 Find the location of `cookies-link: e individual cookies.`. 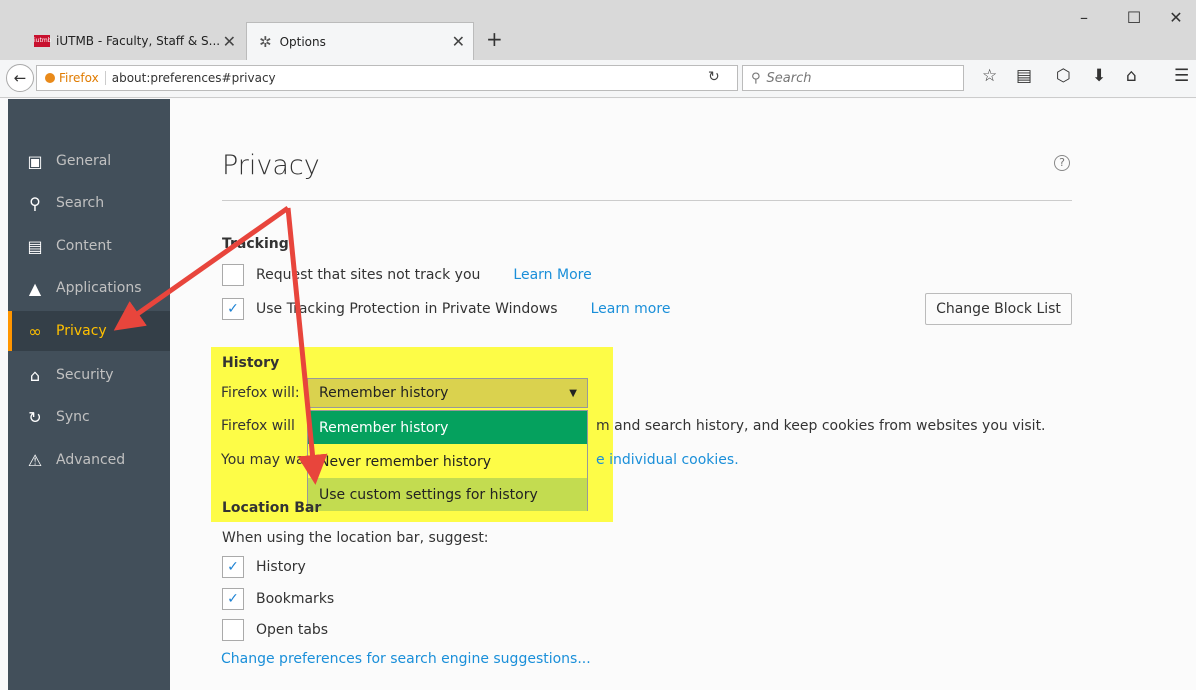

cookies-link: e individual cookies. is located at coordinates (667, 460).